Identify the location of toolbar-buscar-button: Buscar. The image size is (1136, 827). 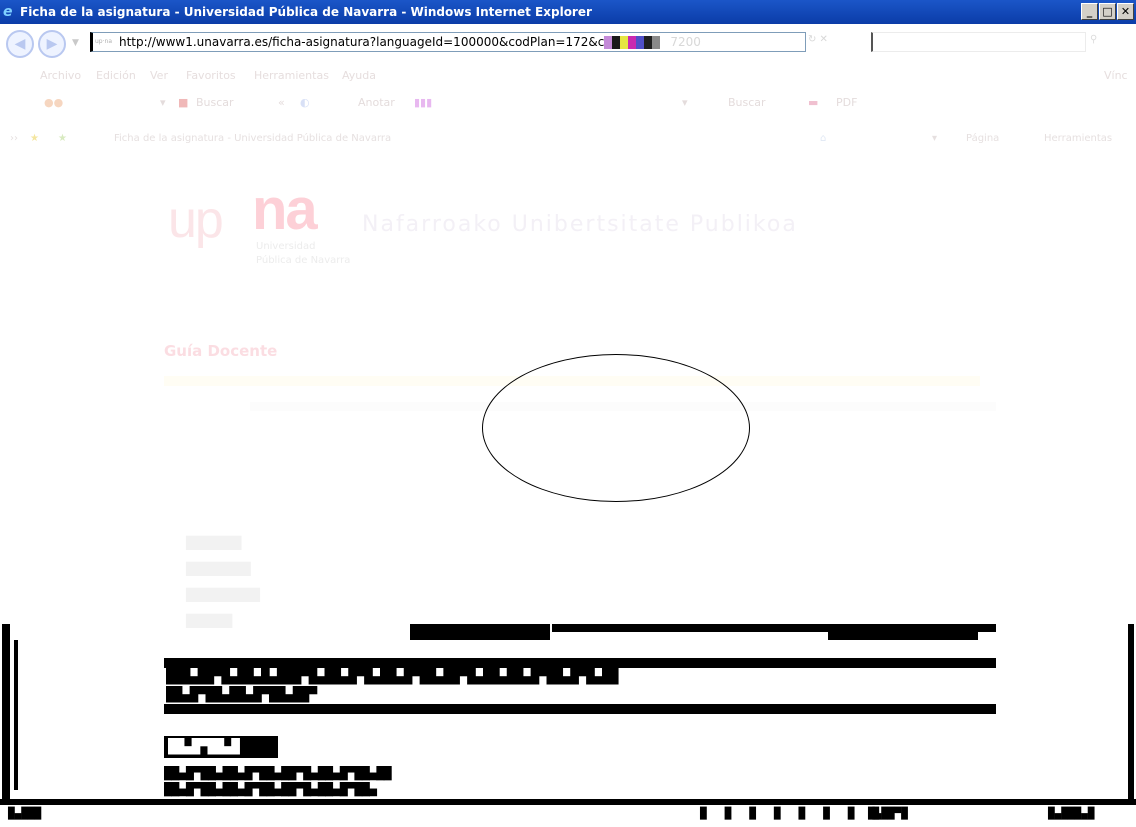
(215, 102).